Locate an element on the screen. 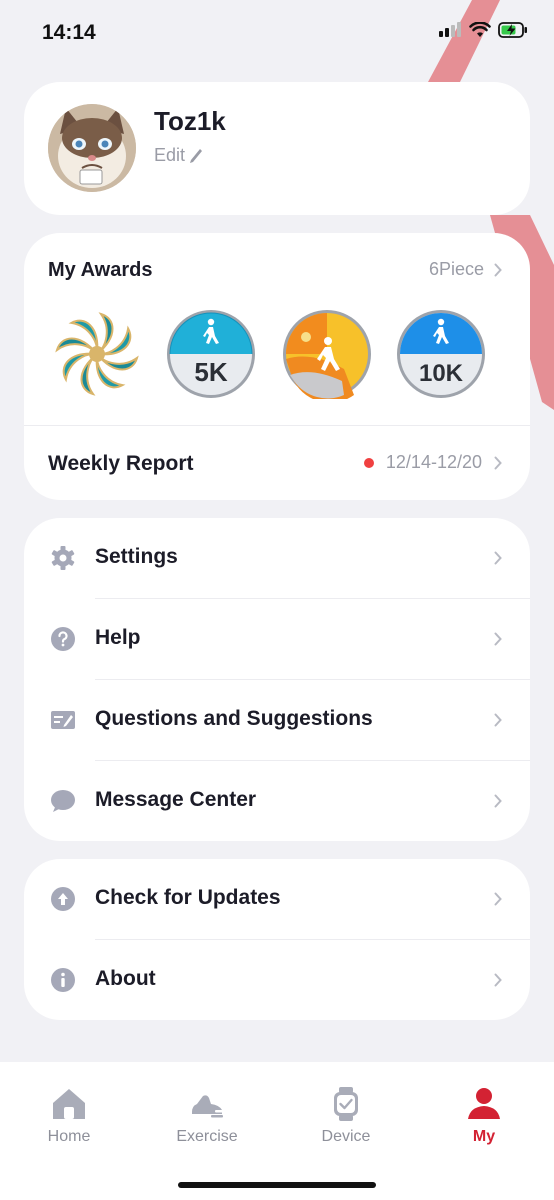 The height and width of the screenshot is (1200, 554). menu-item-label: Questions and Suggestions is located at coordinates (234, 718).